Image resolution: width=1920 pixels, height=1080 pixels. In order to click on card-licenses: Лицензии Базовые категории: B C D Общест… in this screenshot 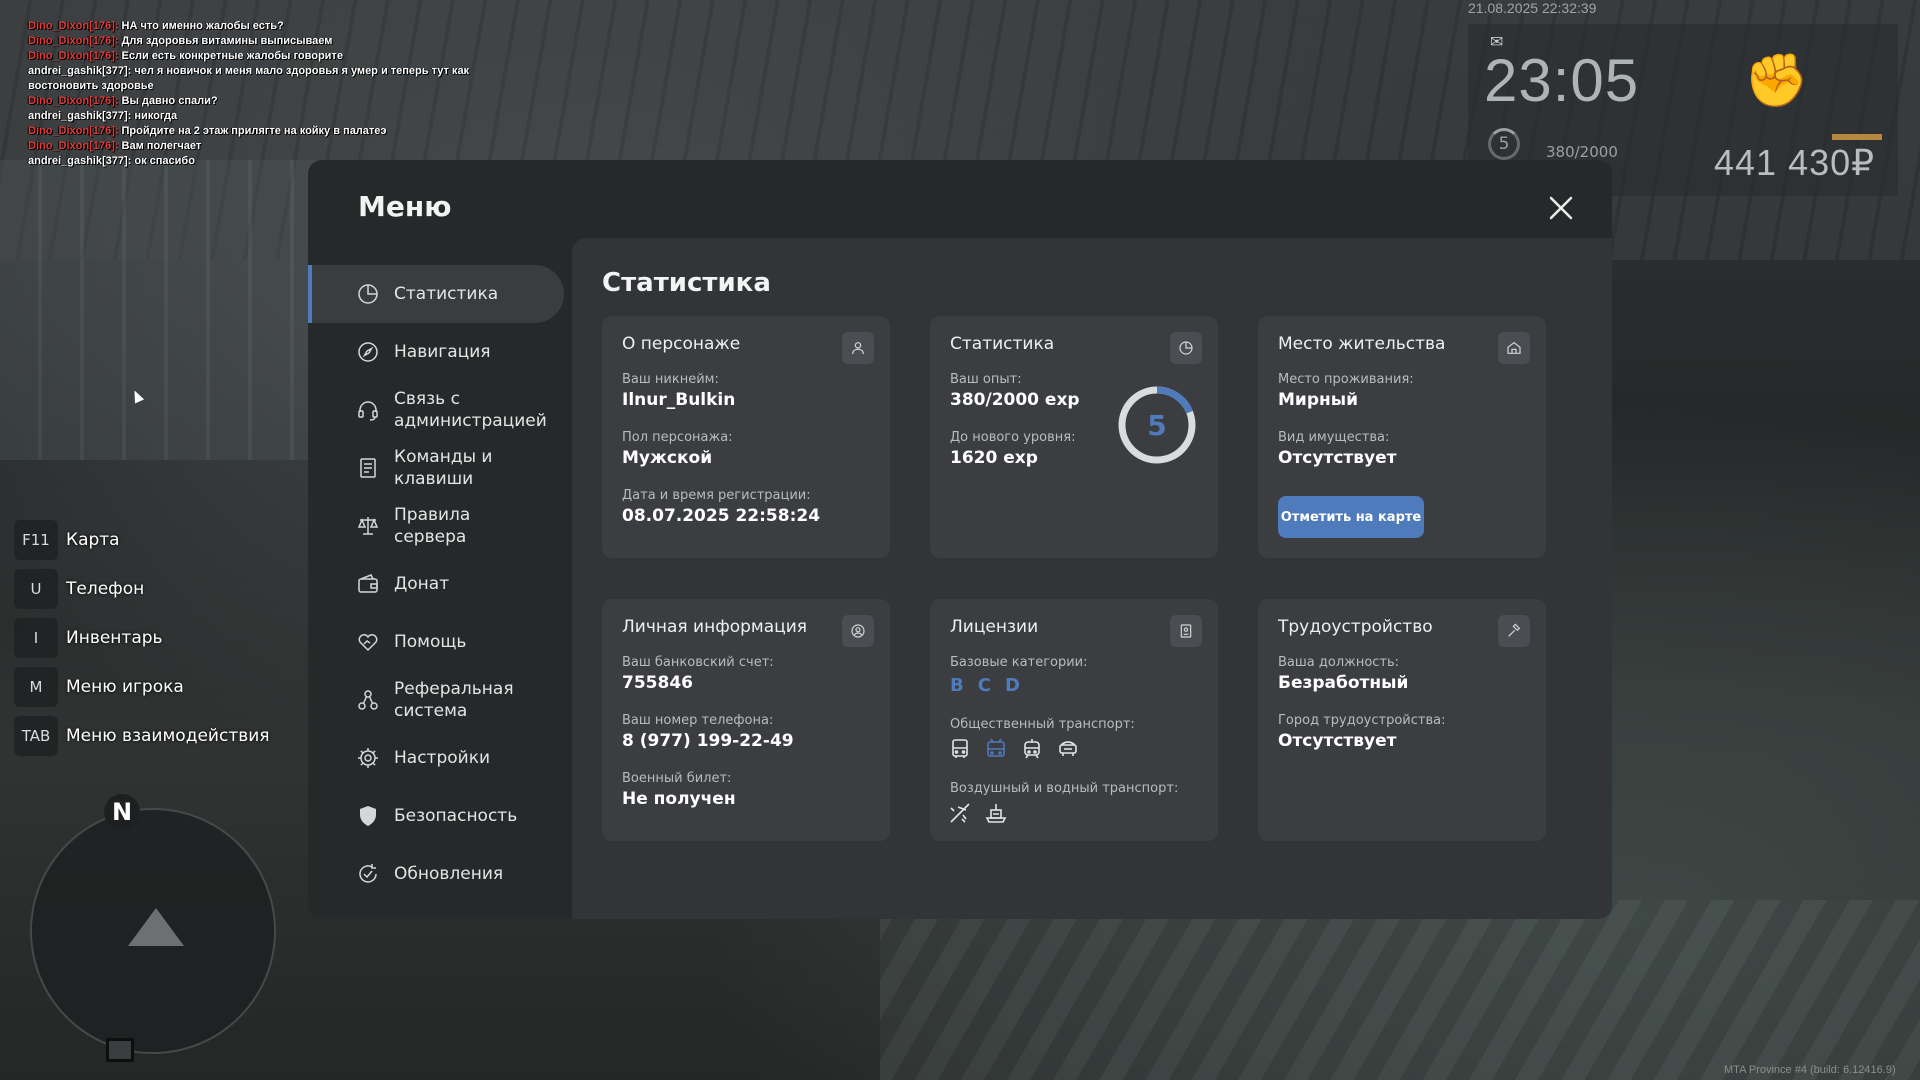, I will do `click(1074, 720)`.